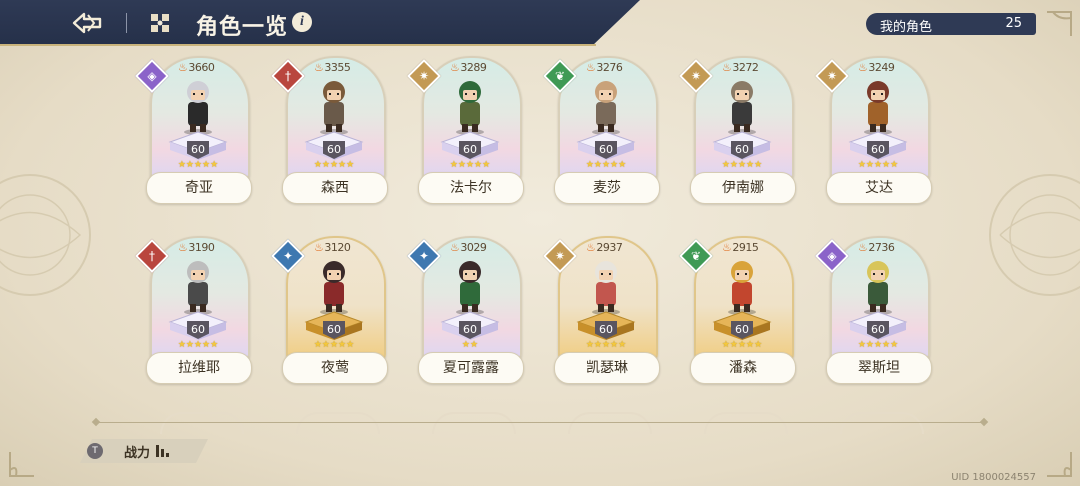 Image resolution: width=1080 pixels, height=486 pixels. I want to click on character-power: ♨3249, so click(876, 67).